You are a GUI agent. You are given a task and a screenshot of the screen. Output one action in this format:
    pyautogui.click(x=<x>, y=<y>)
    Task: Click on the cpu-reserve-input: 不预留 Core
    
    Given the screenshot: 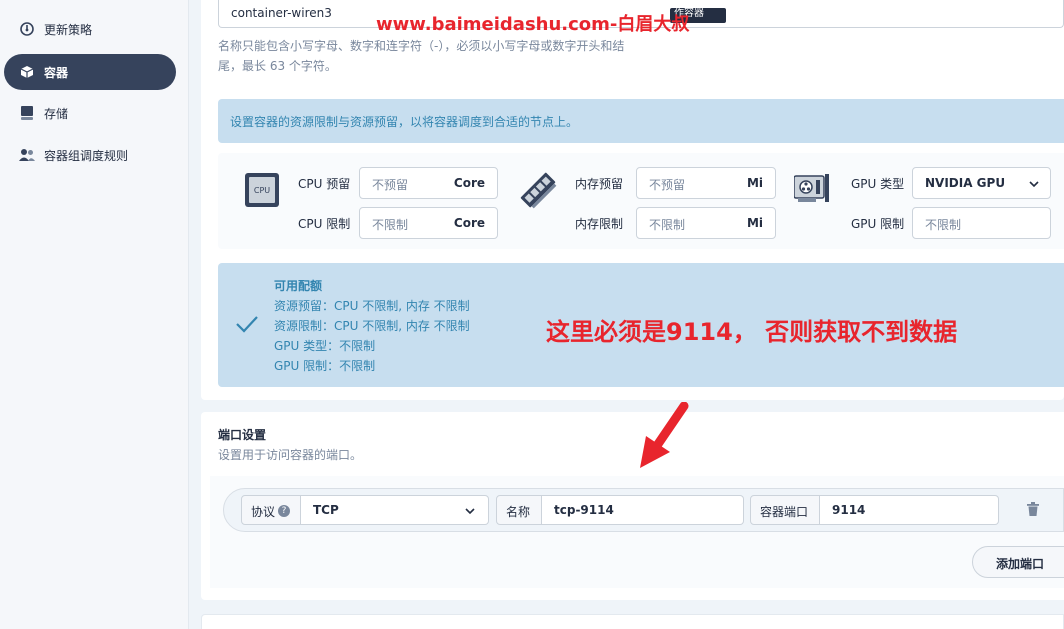 What is the action you would take?
    pyautogui.click(x=428, y=183)
    